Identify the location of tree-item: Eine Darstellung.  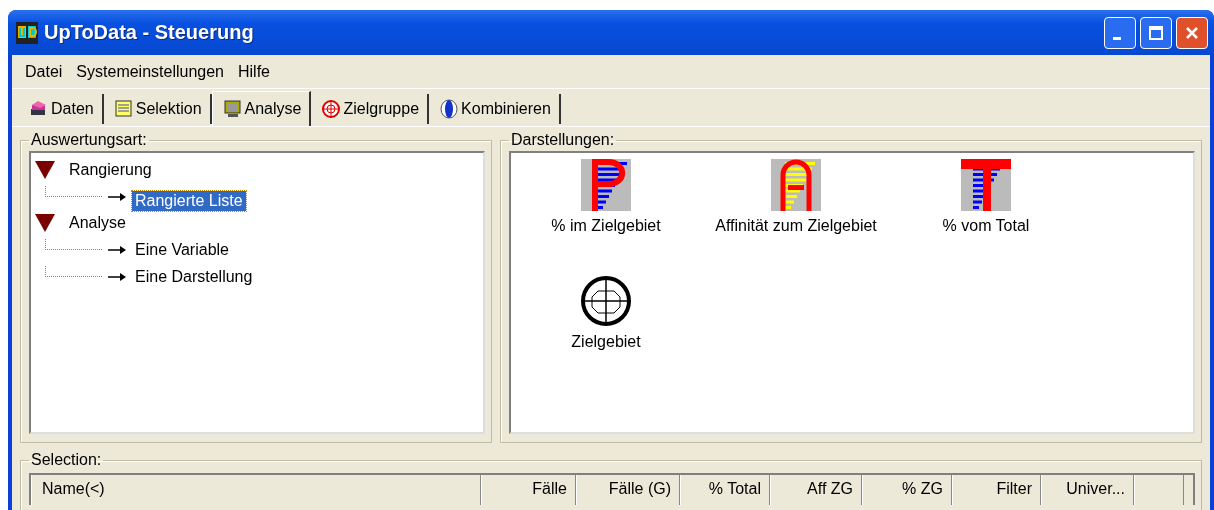
(194, 276).